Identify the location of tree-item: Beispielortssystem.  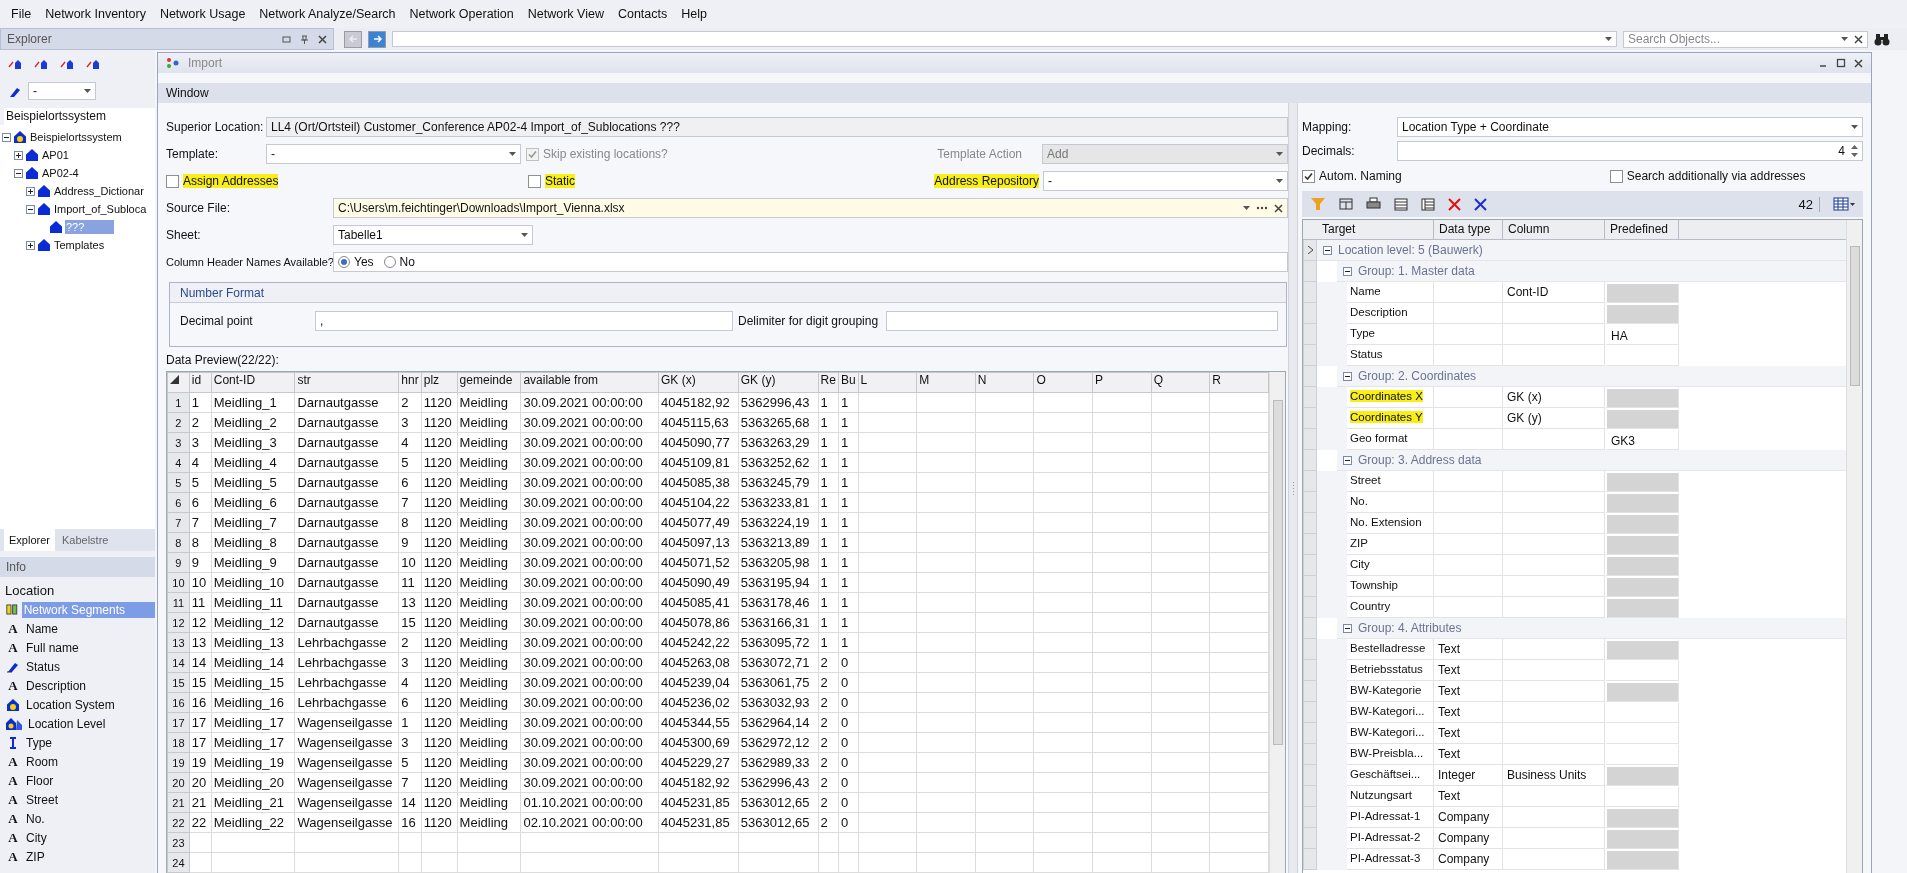
(76, 137).